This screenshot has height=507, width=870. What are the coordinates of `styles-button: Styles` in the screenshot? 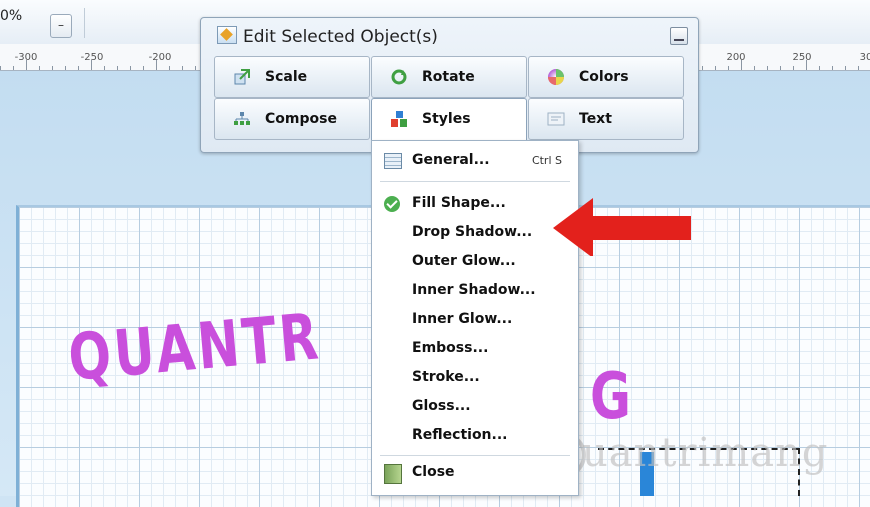 It's located at (449, 120).